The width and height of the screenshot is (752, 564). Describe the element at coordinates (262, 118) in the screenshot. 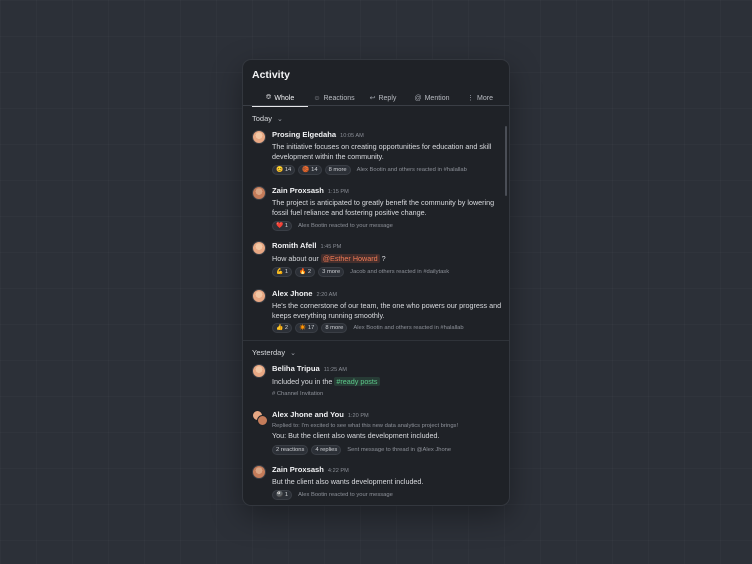

I see `section-label: Today` at that location.